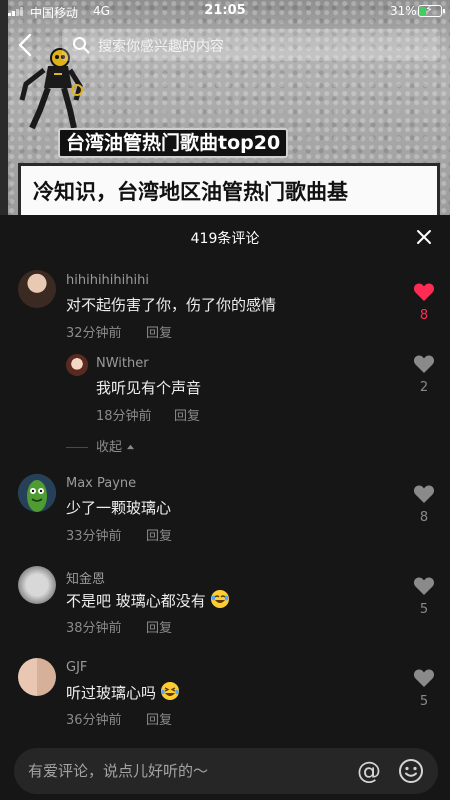 Image resolution: width=450 pixels, height=800 pixels. Describe the element at coordinates (94, 333) in the screenshot. I see `comment-time: 32分钟前` at that location.